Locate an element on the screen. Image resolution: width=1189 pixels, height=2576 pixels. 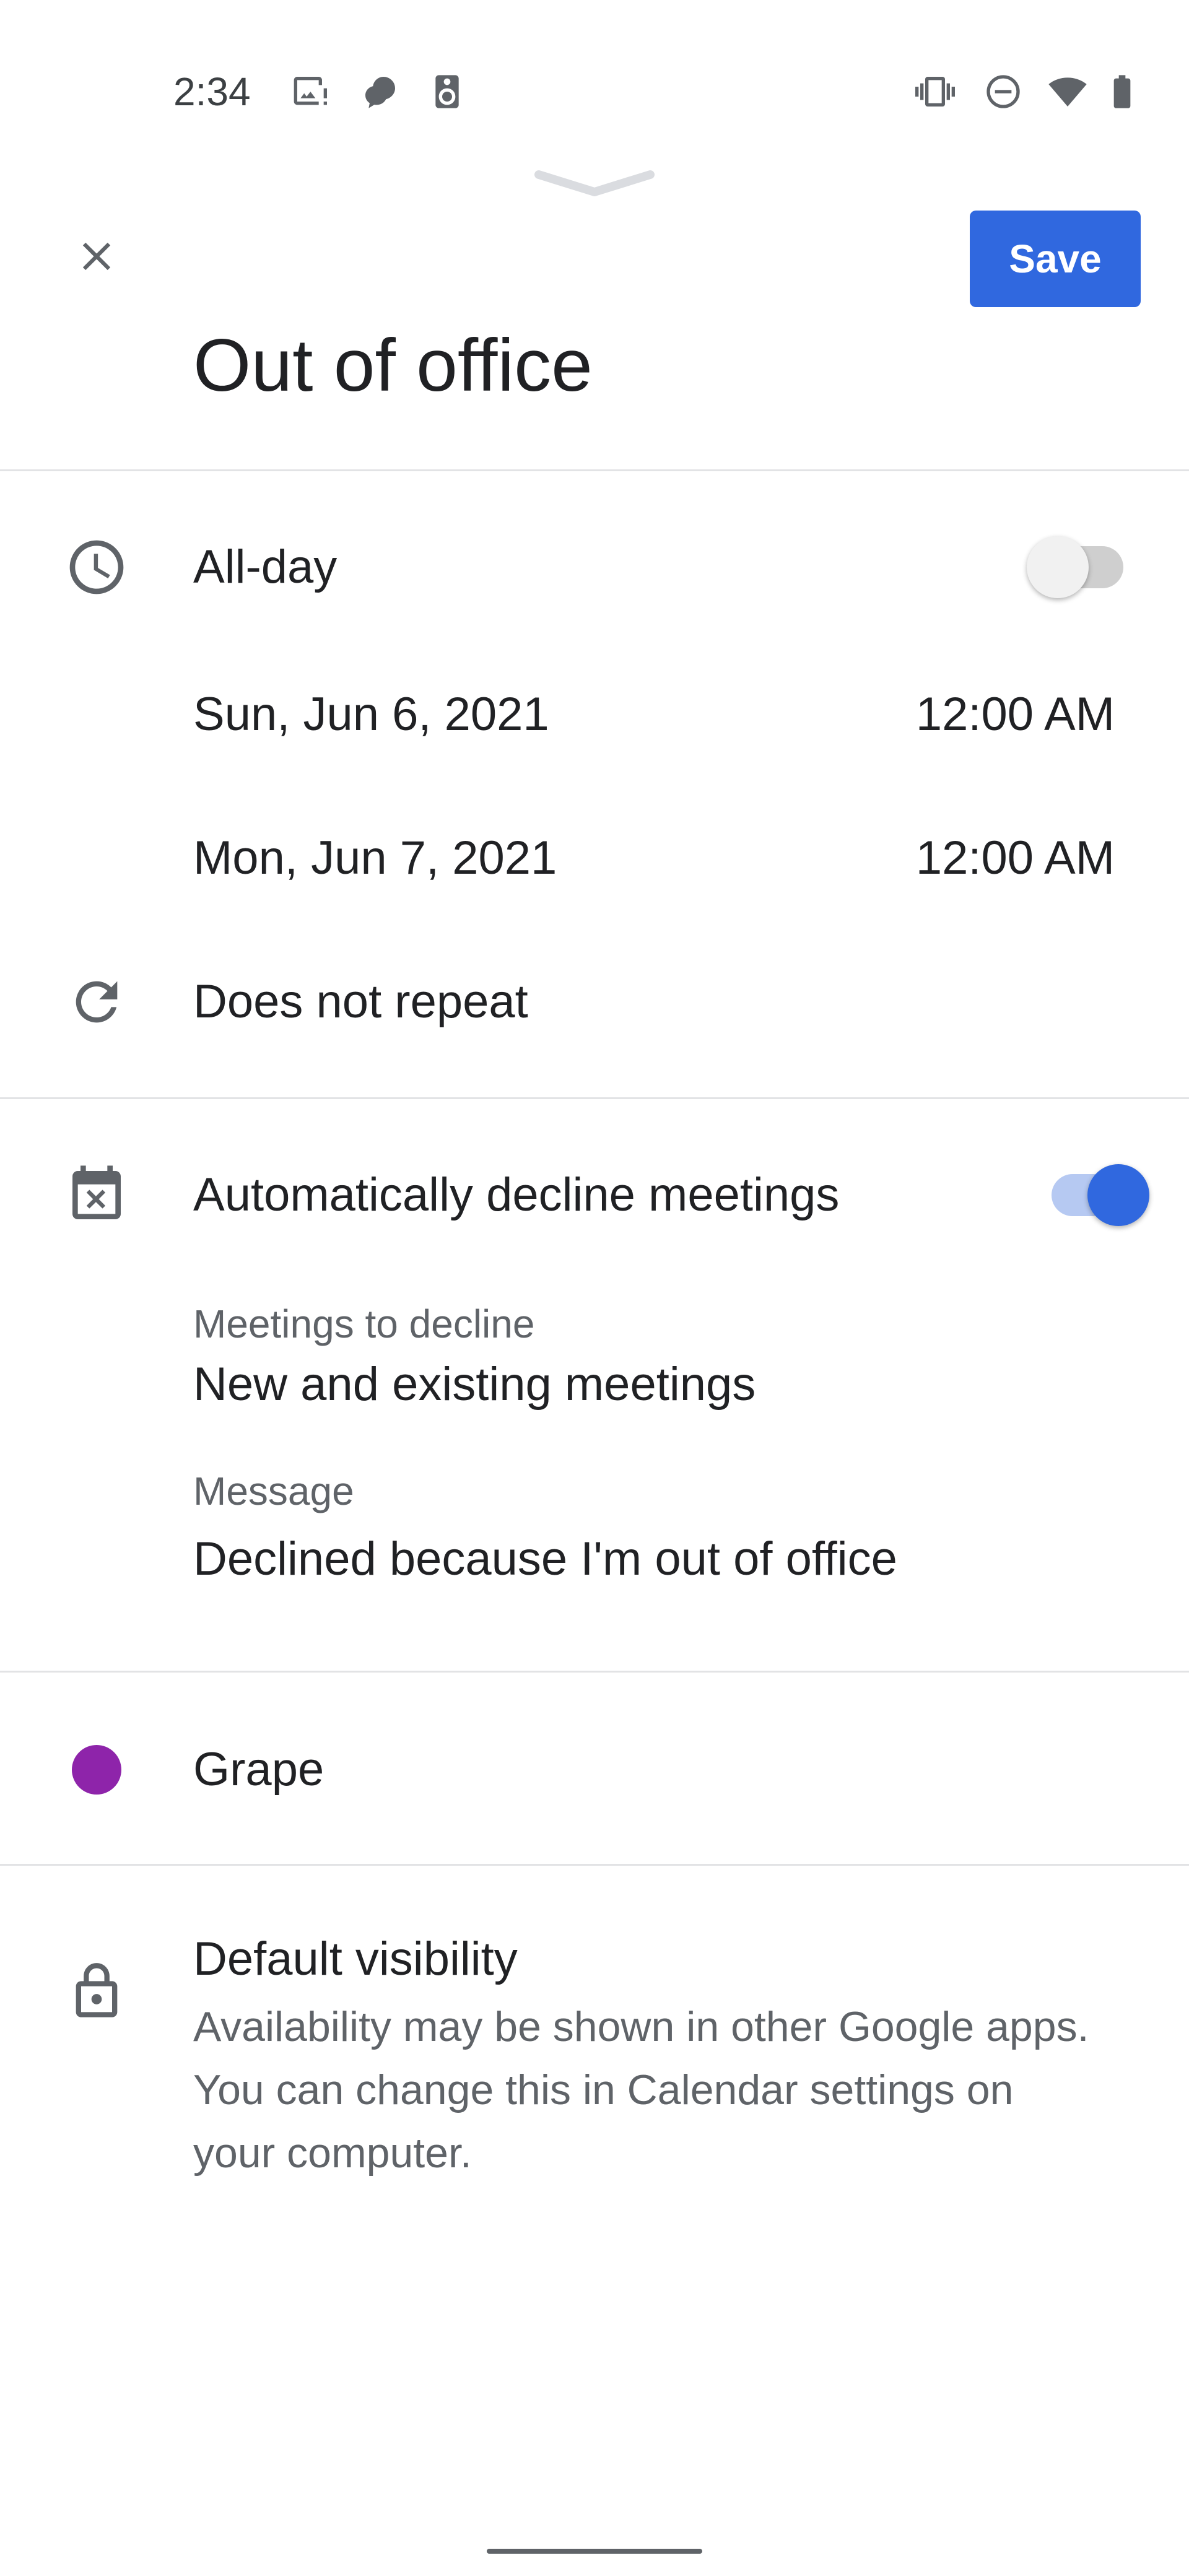
page-title: Out of office is located at coordinates (393, 365).